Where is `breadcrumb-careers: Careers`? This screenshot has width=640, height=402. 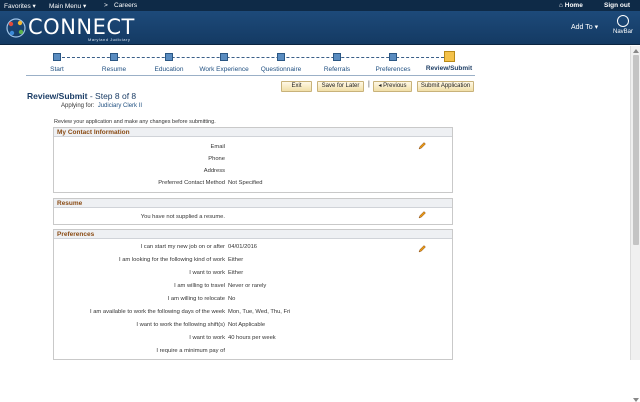
breadcrumb-careers: Careers is located at coordinates (125, 5).